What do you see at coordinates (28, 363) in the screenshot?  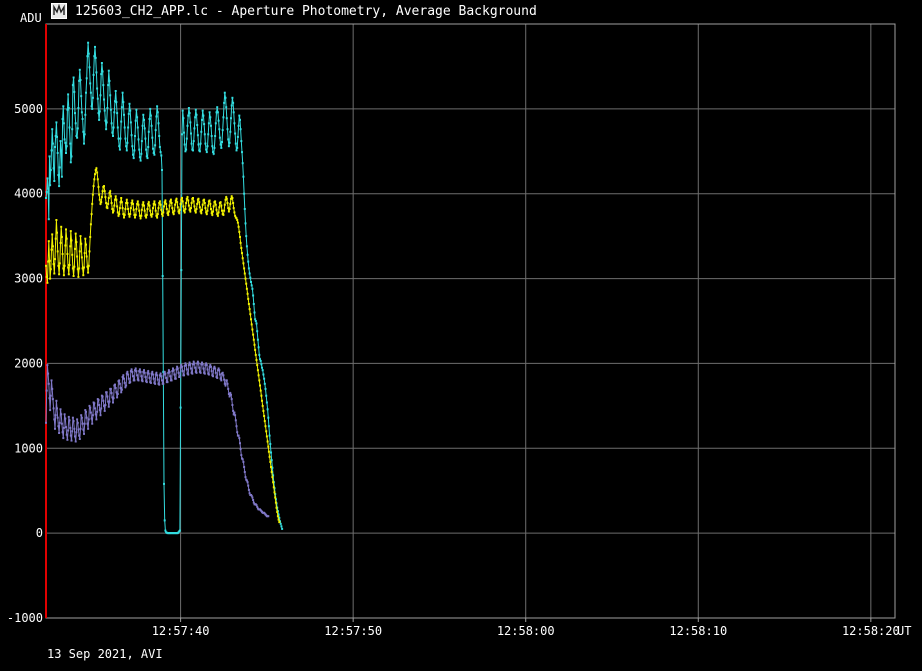 I see `y-tick-label: 2000` at bounding box center [28, 363].